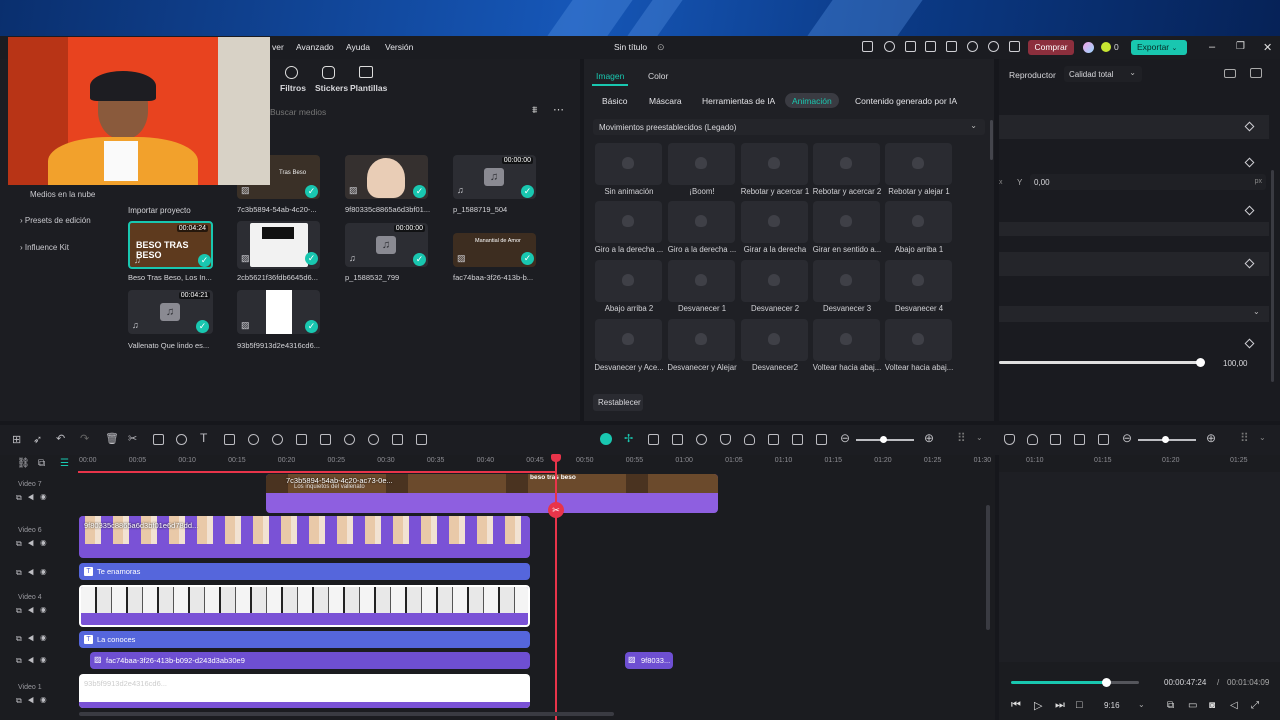 This screenshot has height=720, width=1280. Describe the element at coordinates (55, 220) in the screenshot. I see `nav-edit-presets: › Presets de edición` at that location.